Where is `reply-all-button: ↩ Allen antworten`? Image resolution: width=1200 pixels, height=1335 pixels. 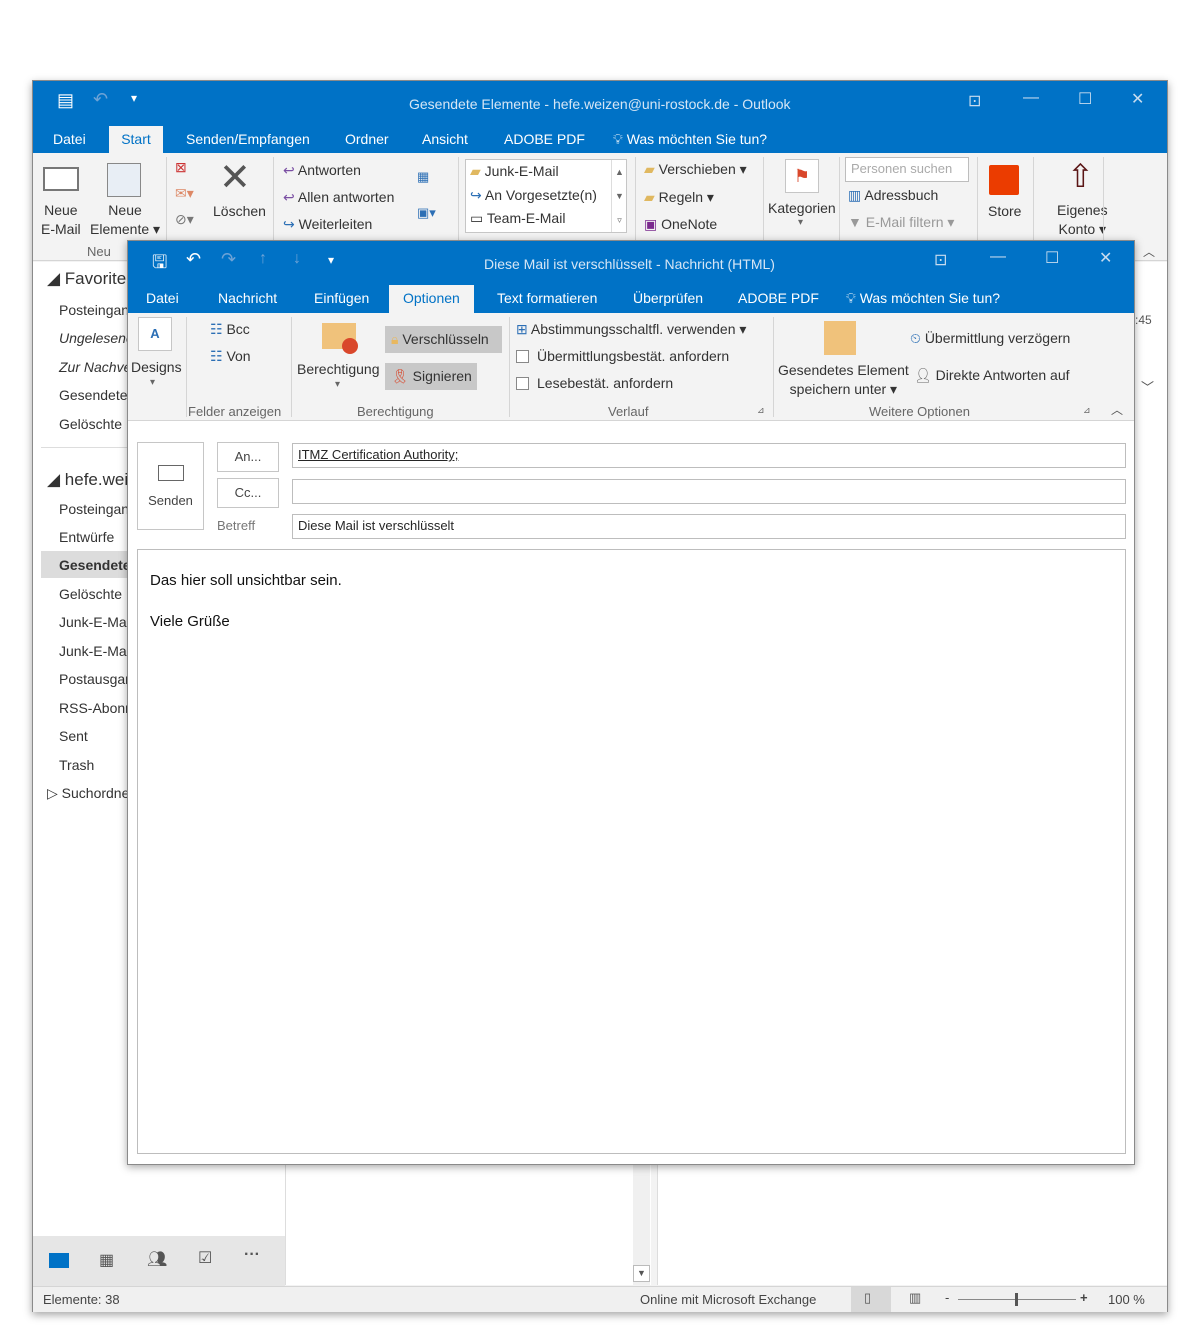
reply-all-button: ↩ Allen antworten is located at coordinates (338, 197).